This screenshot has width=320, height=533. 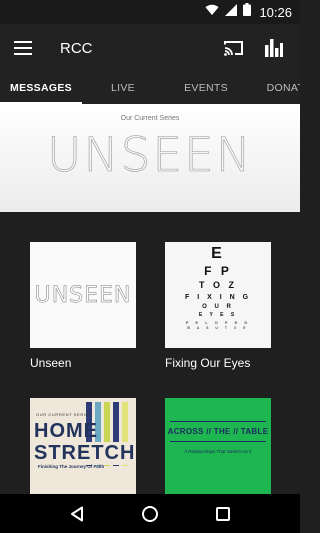 What do you see at coordinates (218, 297) in the screenshot?
I see `eye-chart-row: F I X I N G` at bounding box center [218, 297].